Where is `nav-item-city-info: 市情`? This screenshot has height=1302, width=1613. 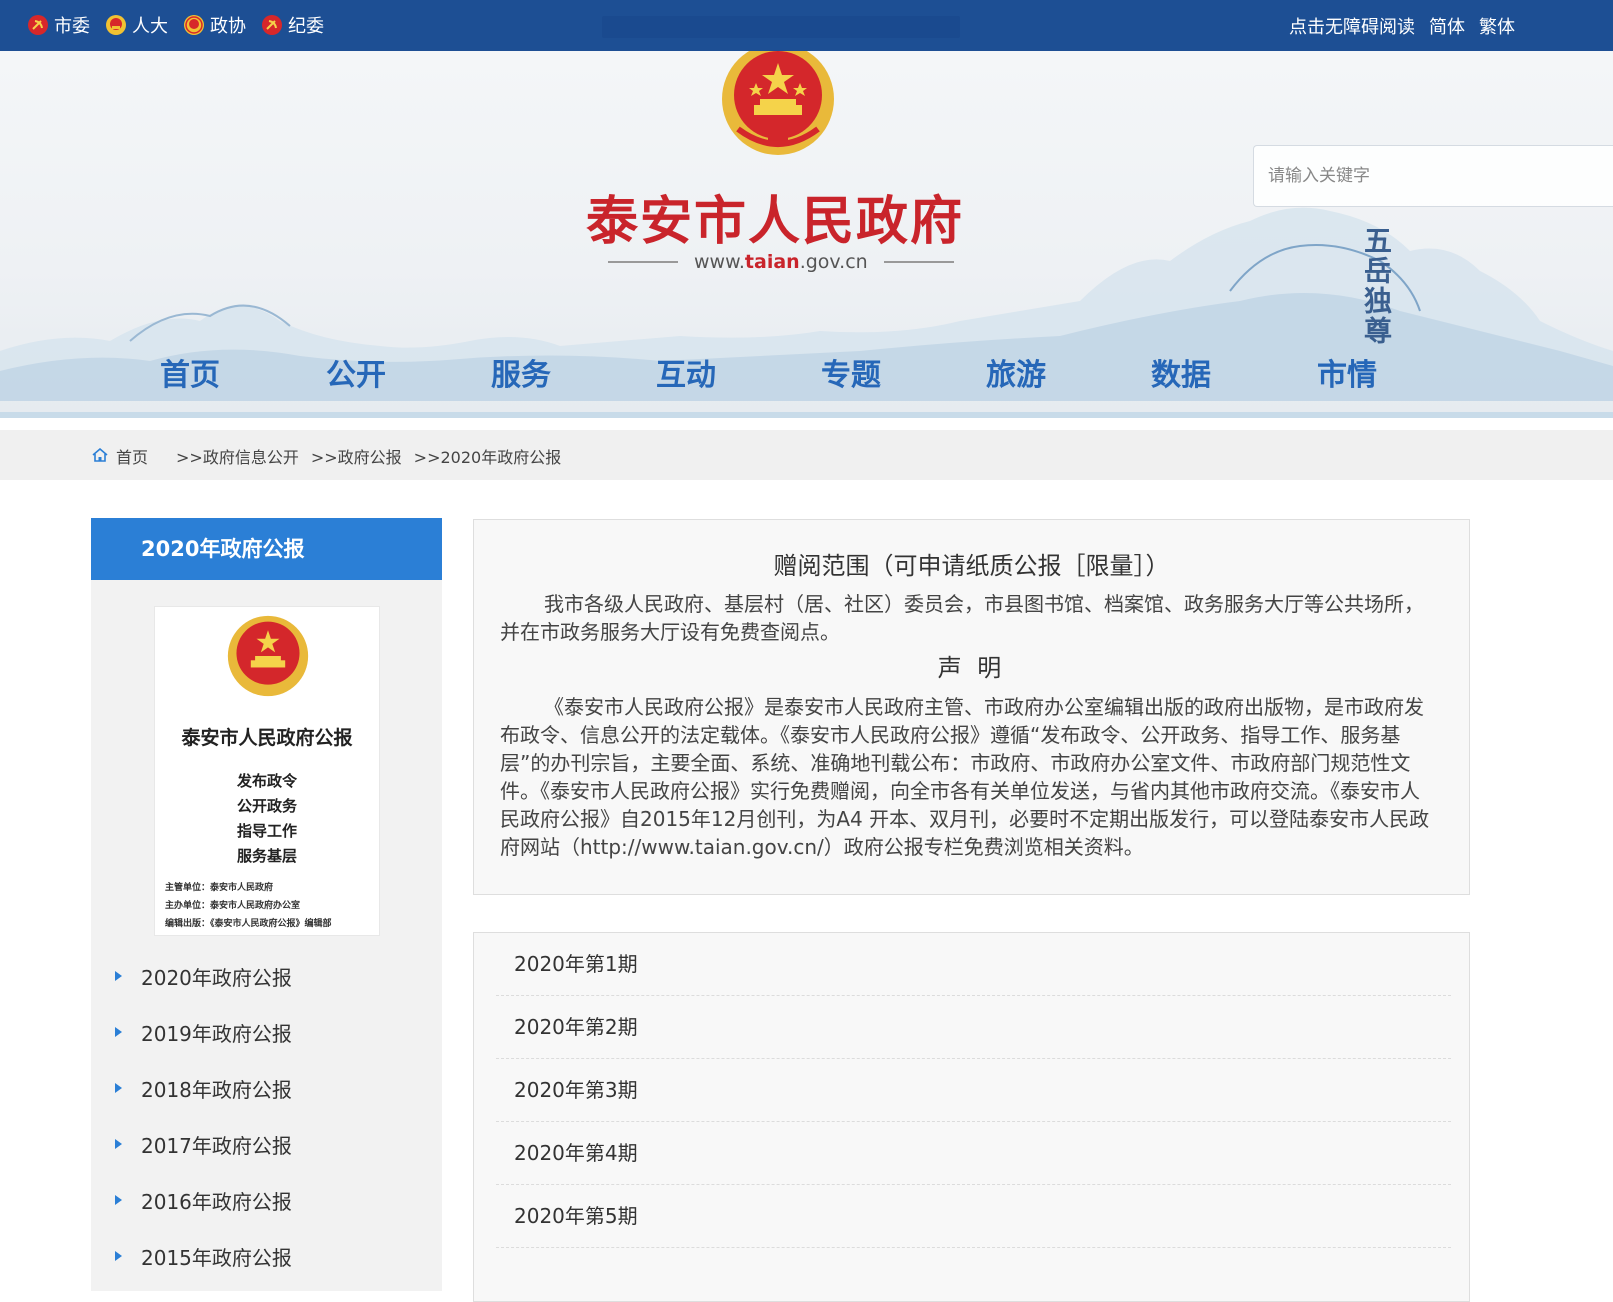
nav-item-city-info: 市情 is located at coordinates (1347, 372).